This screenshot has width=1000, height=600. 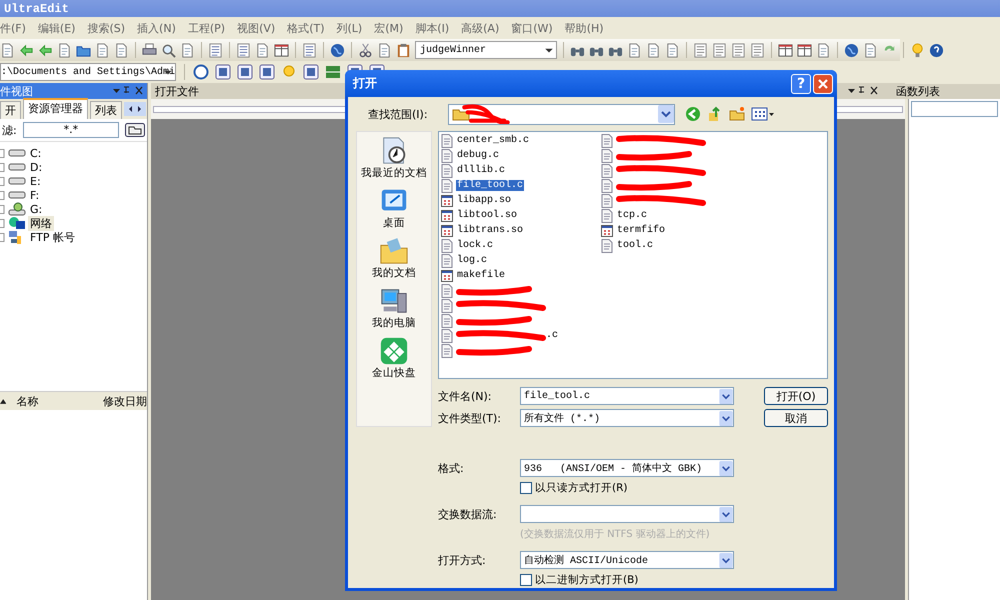 I want to click on format-combo: 936 (ANSI/OEM - 简体中文 GBK), so click(x=627, y=468).